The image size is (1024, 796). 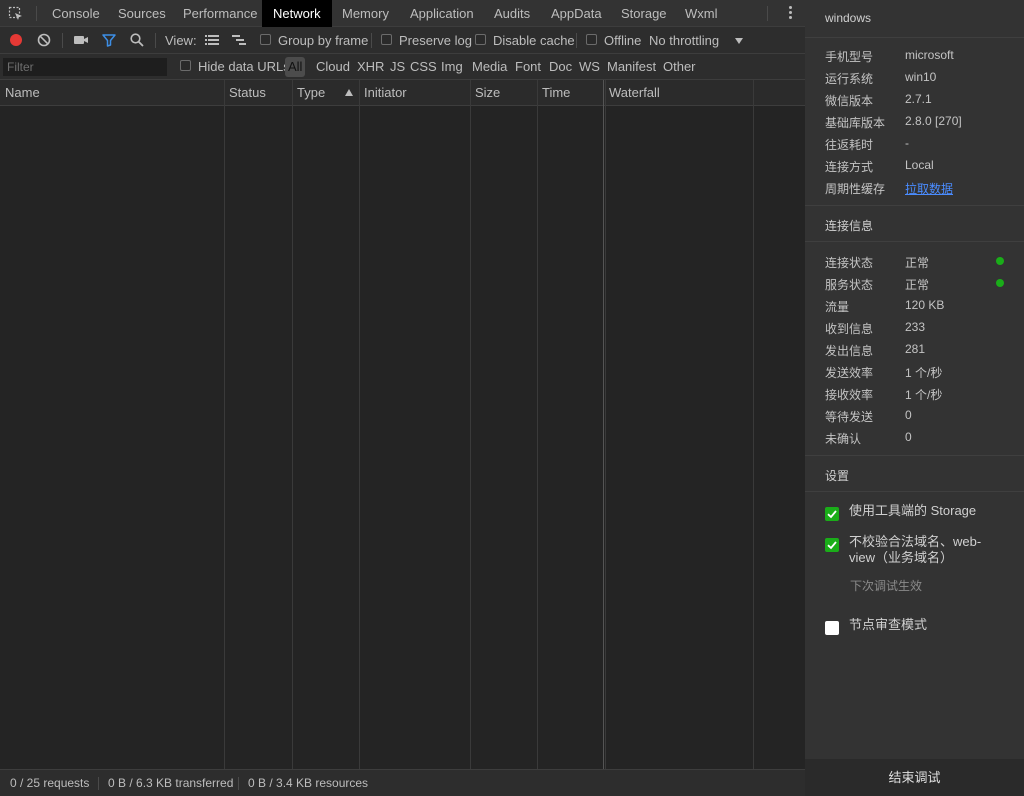 What do you see at coordinates (480, 39) in the screenshot?
I see `disable-cache-checkbox` at bounding box center [480, 39].